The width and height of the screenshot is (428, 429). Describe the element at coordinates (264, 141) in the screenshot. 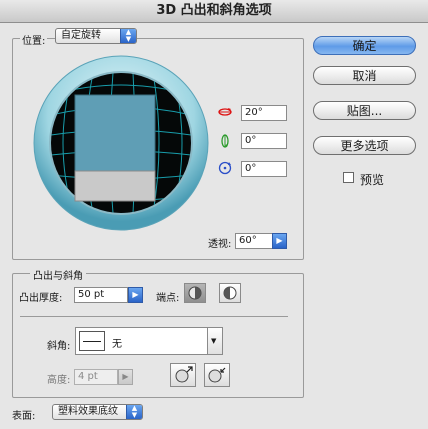

I see `rotate-y-input: 0°` at that location.